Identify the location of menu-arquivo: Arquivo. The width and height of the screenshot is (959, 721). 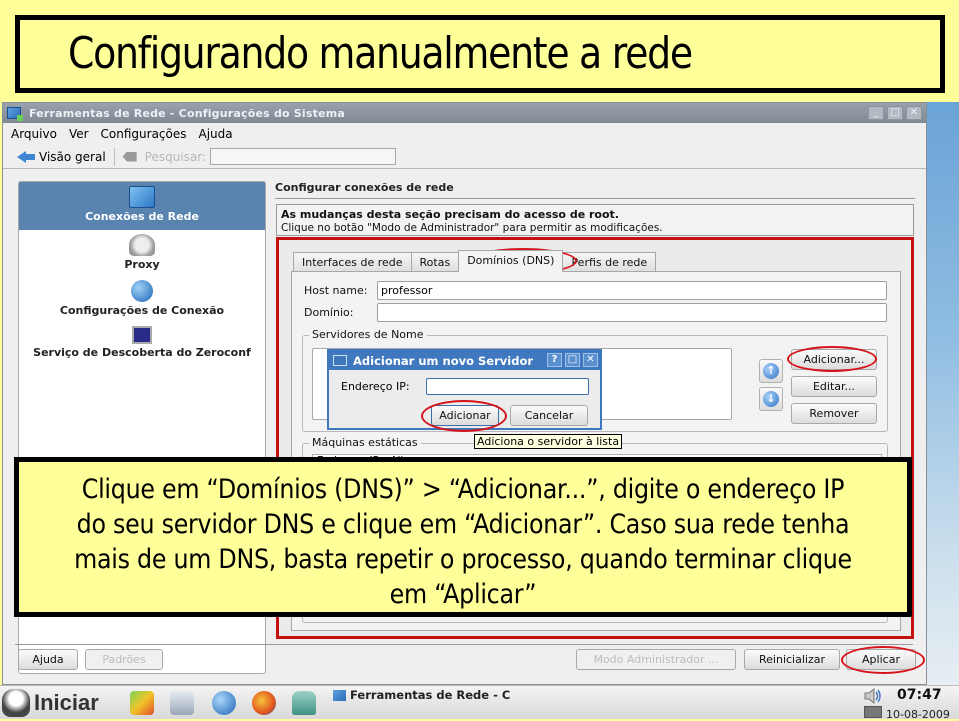
(34, 134).